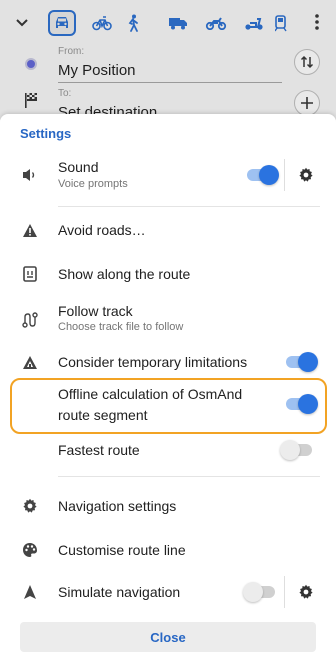 This screenshot has width=336, height=664. I want to click on roadworks-warning-icon, so click(30, 362).